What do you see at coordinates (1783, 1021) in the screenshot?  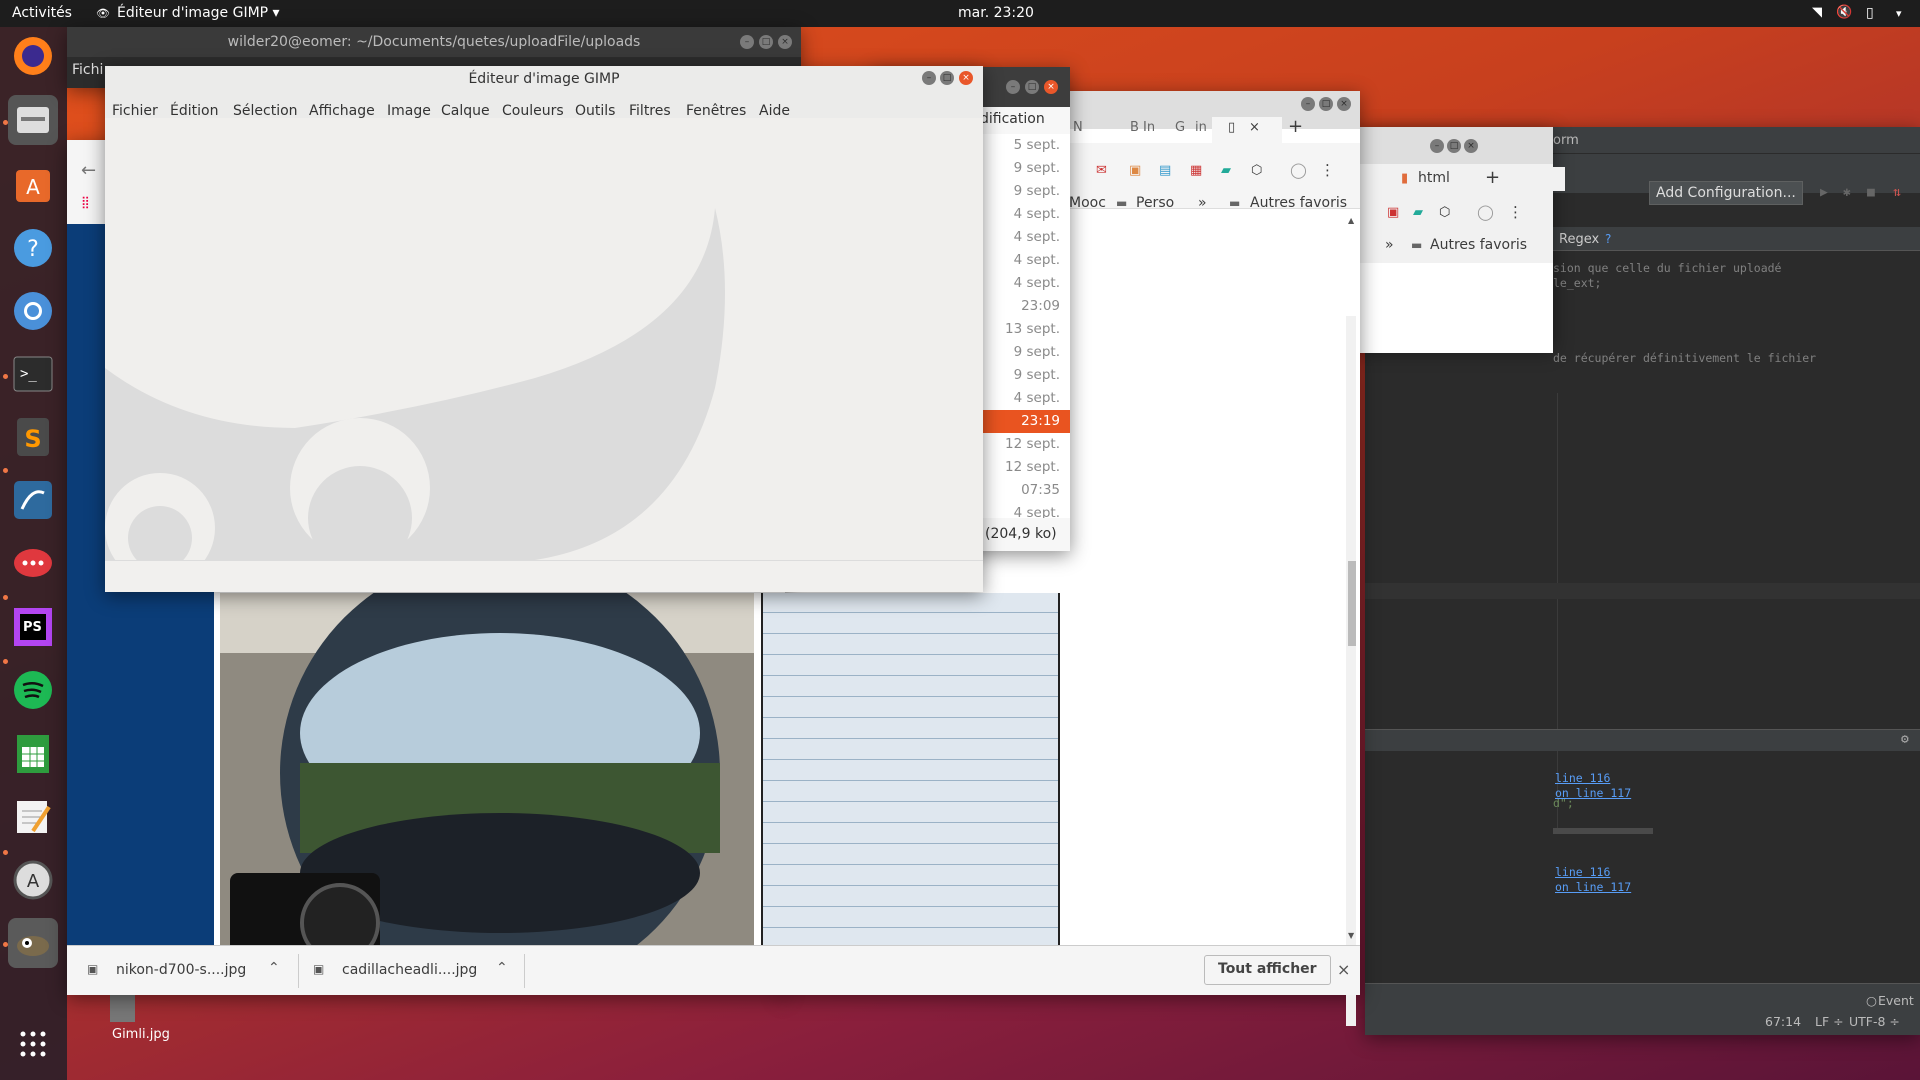 I see `cursor-position: 67:14` at bounding box center [1783, 1021].